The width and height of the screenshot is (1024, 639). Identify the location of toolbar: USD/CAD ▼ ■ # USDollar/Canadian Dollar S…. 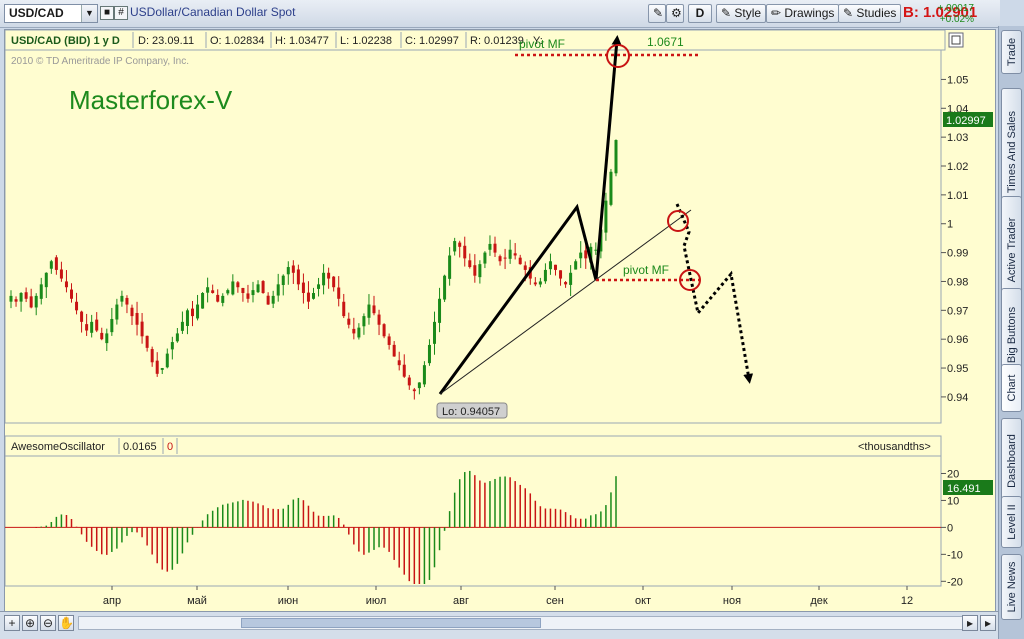
(500, 14).